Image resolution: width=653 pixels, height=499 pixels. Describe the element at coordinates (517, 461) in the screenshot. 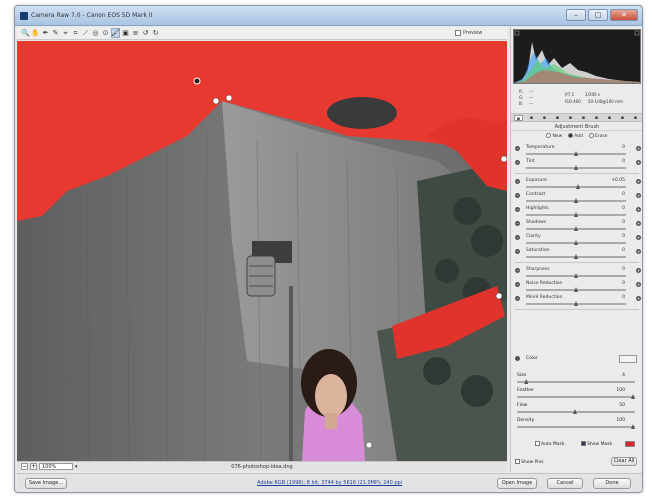

I see `show-pins-checkbox` at that location.